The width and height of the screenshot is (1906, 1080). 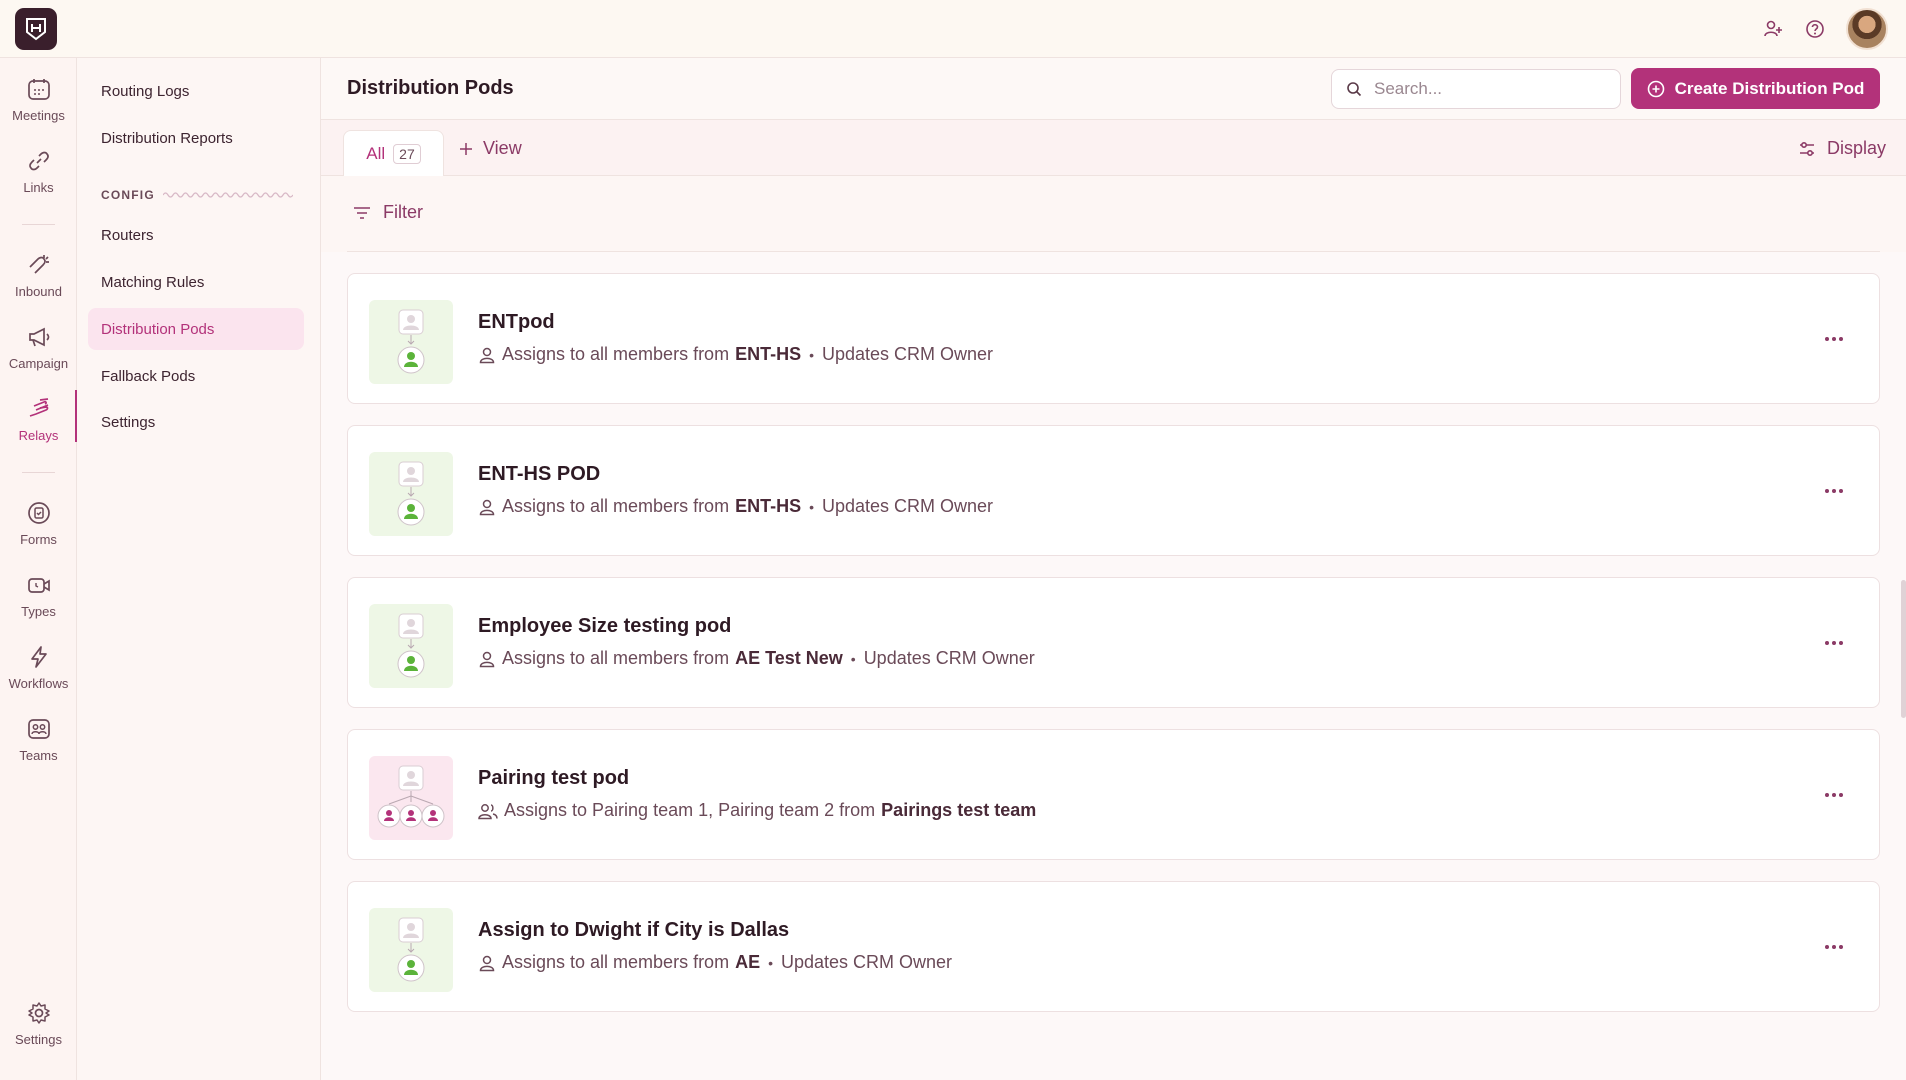 What do you see at coordinates (196, 422) in the screenshot?
I see `subnav-item-settings: Settings` at bounding box center [196, 422].